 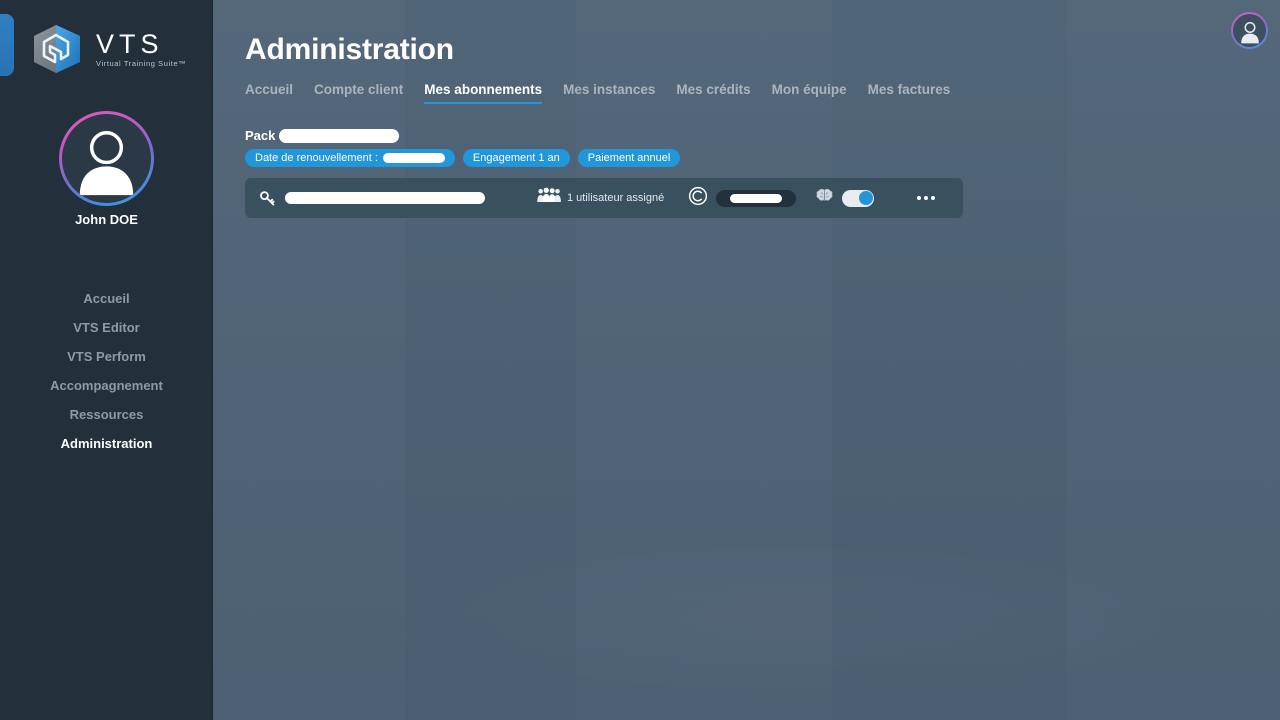 What do you see at coordinates (358, 93) in the screenshot?
I see `tab-compte-client: Compte client` at bounding box center [358, 93].